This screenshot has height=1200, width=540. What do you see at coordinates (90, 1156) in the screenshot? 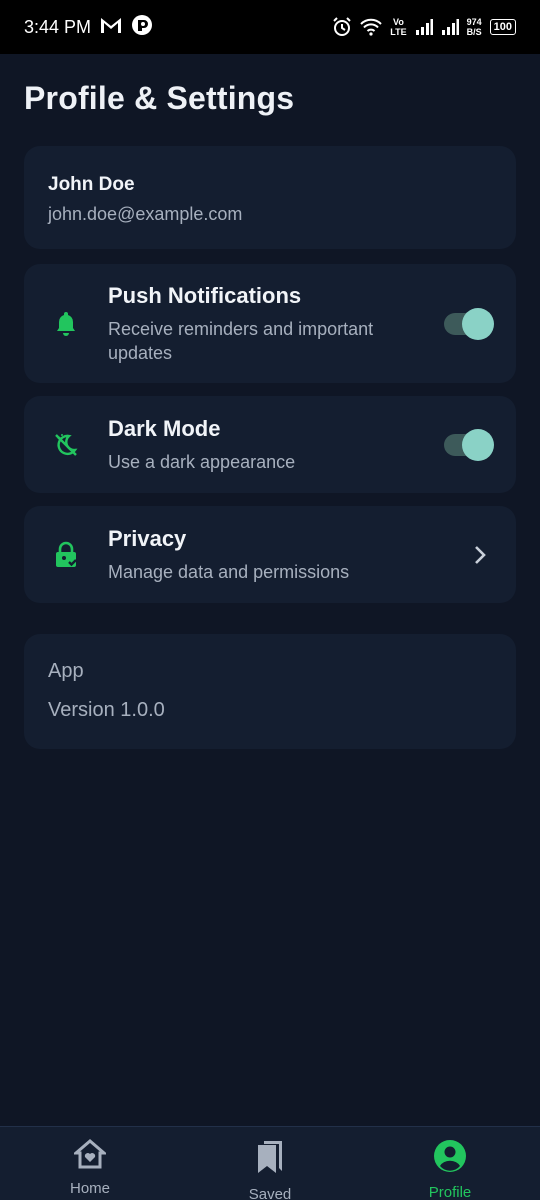
I see `home-icon` at bounding box center [90, 1156].